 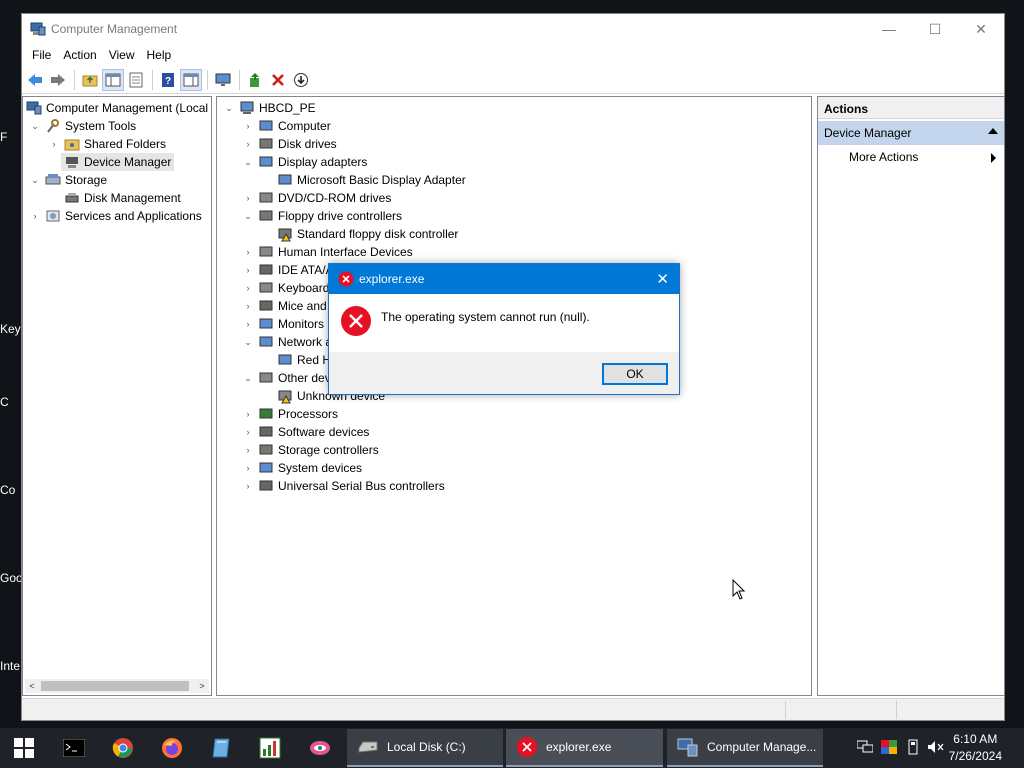 I want to click on device-category-row: › Software devices, so click(x=306, y=432).